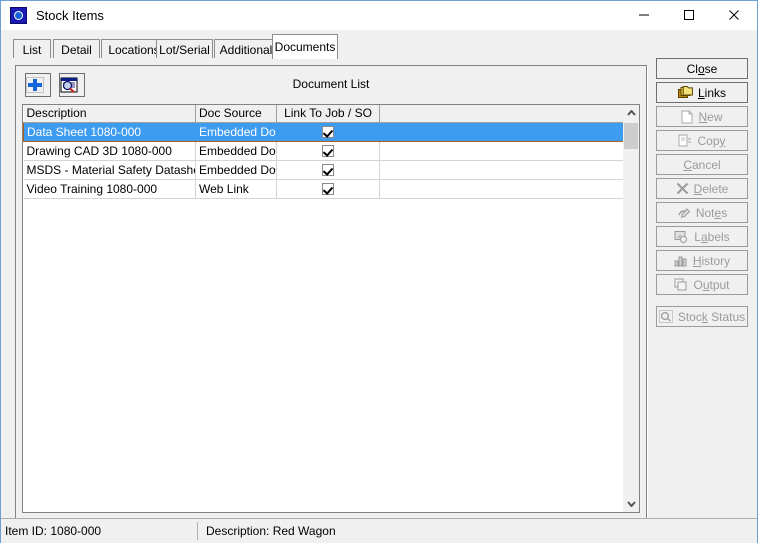 This screenshot has height=543, width=758. What do you see at coordinates (236, 114) in the screenshot?
I see `column-header-doc-source: Doc Source` at bounding box center [236, 114].